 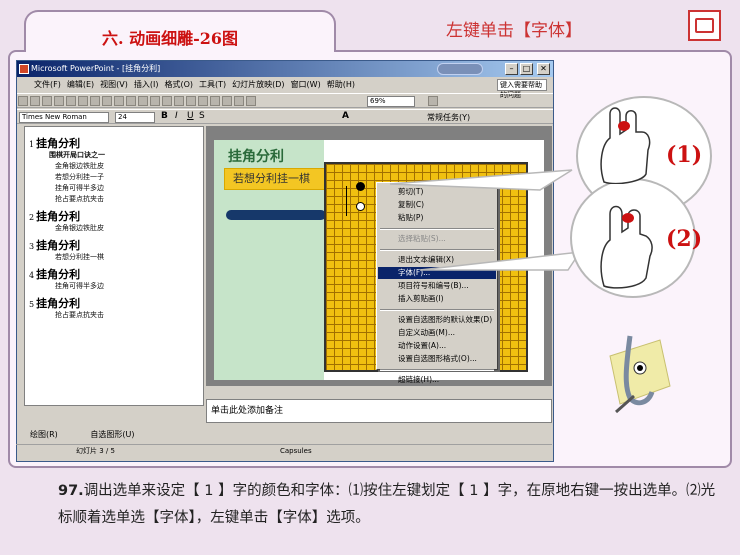 What do you see at coordinates (379, 411) in the screenshot?
I see `notes-pane: 单击此处添加备注` at bounding box center [379, 411].